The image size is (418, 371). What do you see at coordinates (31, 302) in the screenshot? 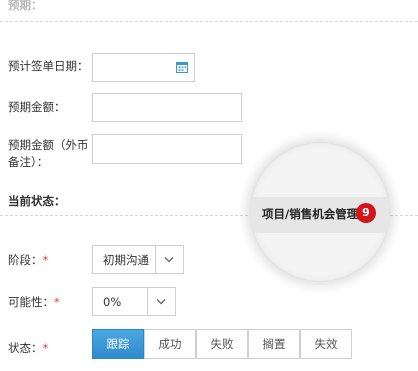
I see `probability-label-text: 可能性：` at bounding box center [31, 302].